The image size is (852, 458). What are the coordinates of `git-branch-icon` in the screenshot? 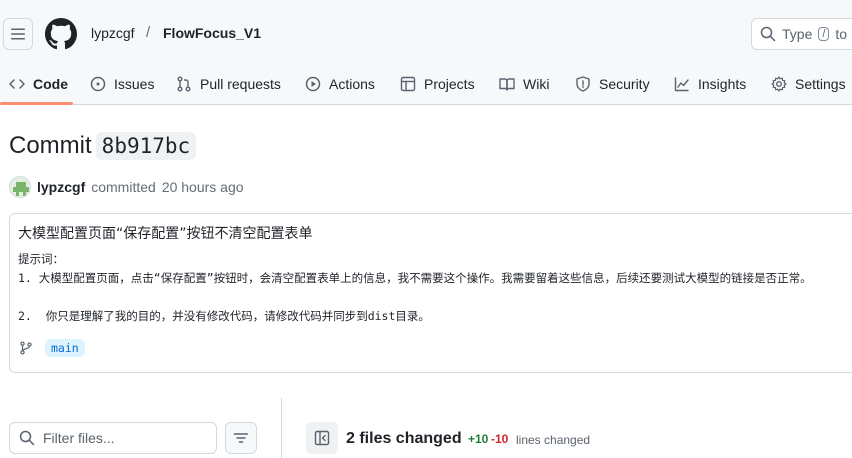 It's located at (26, 348).